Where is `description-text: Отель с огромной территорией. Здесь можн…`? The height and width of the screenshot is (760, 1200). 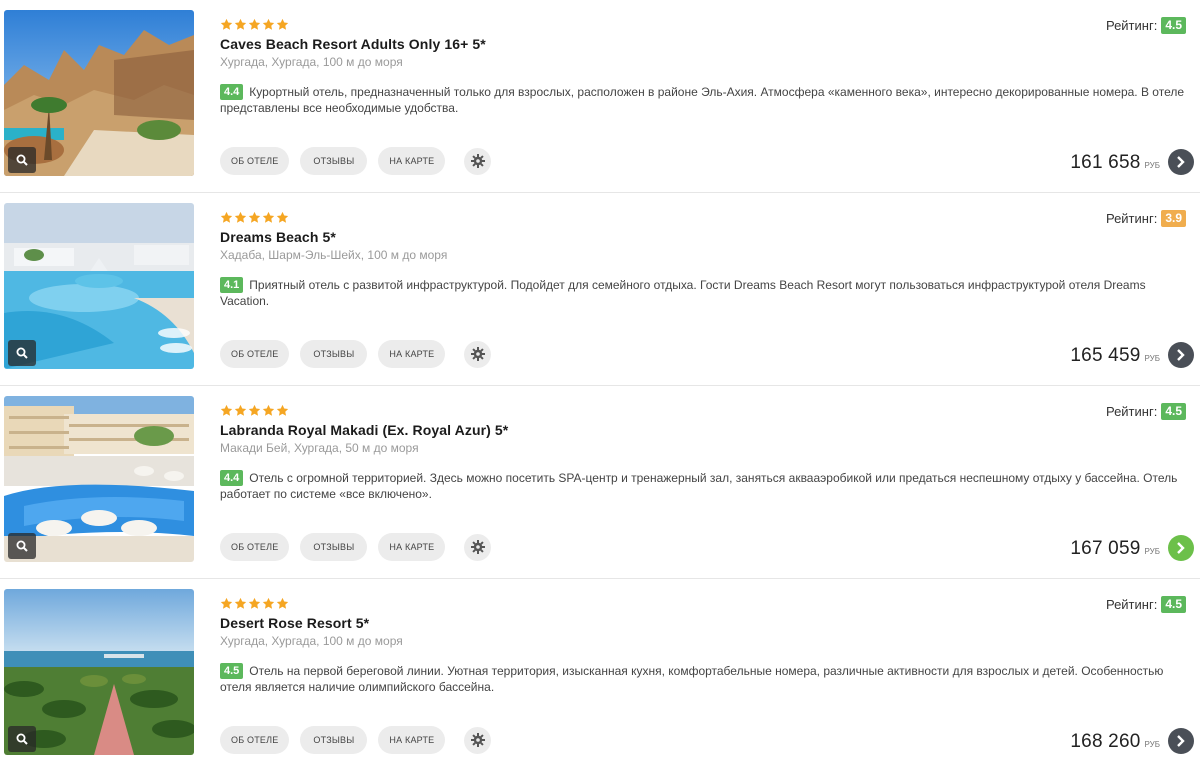 description-text: Отель с огромной территорией. Здесь можн… is located at coordinates (699, 486).